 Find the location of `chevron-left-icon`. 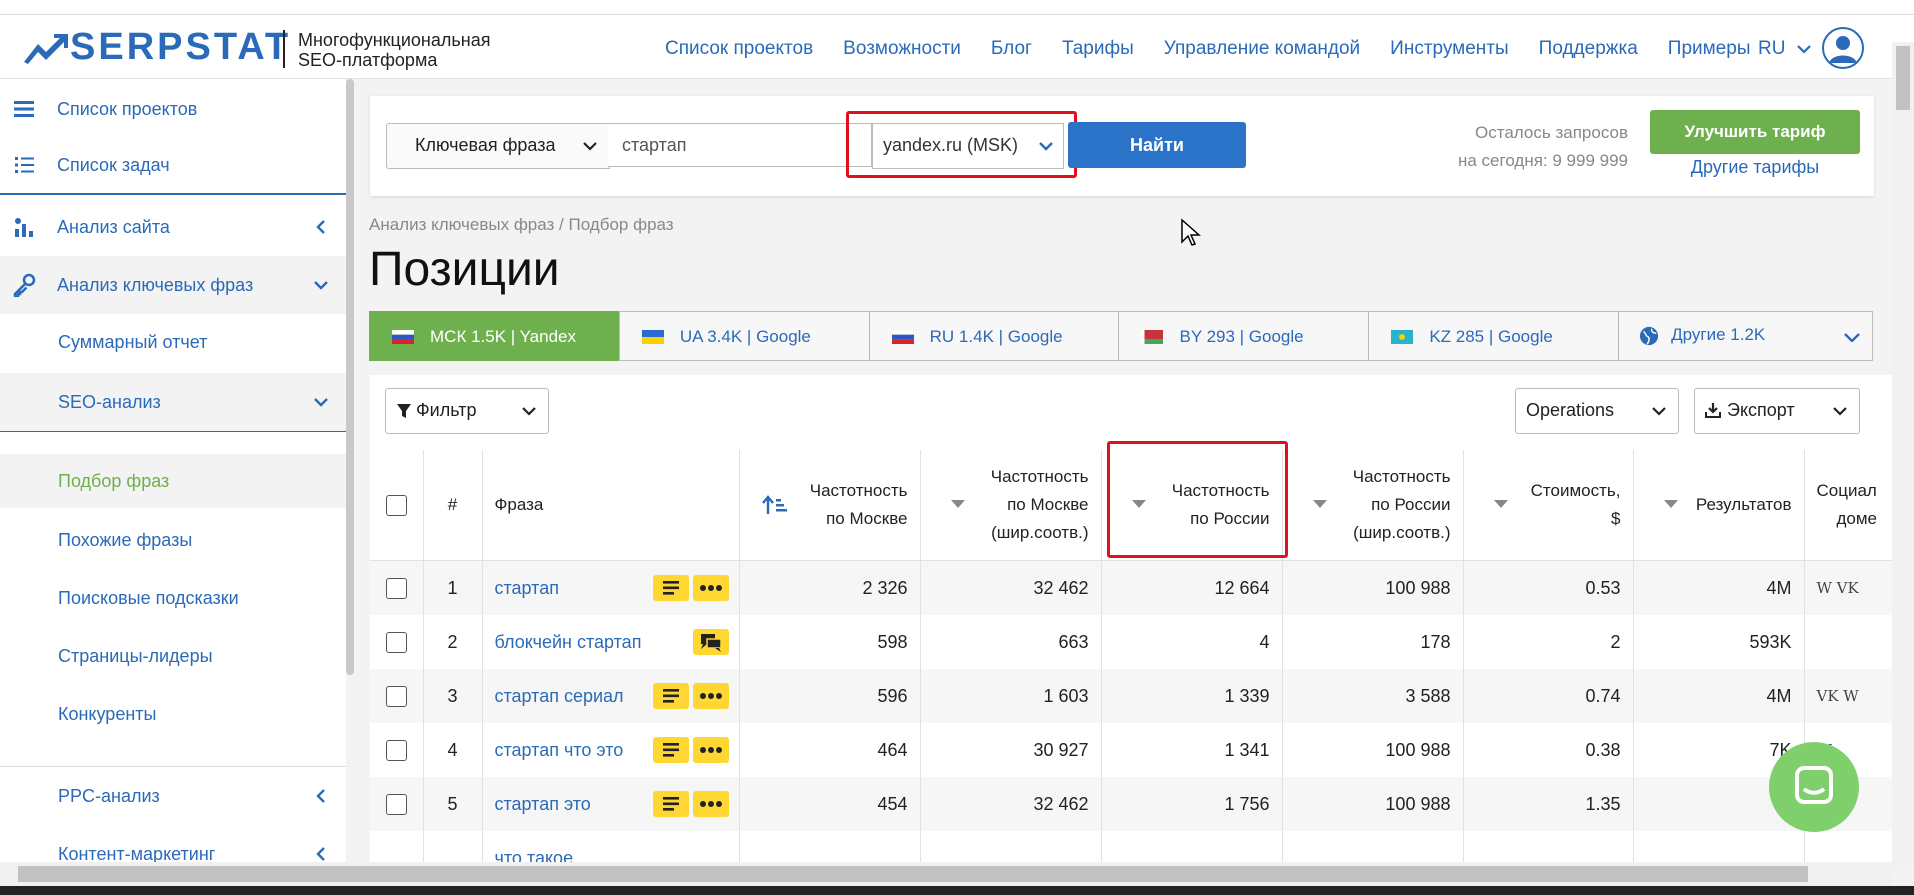

chevron-left-icon is located at coordinates (320, 227).